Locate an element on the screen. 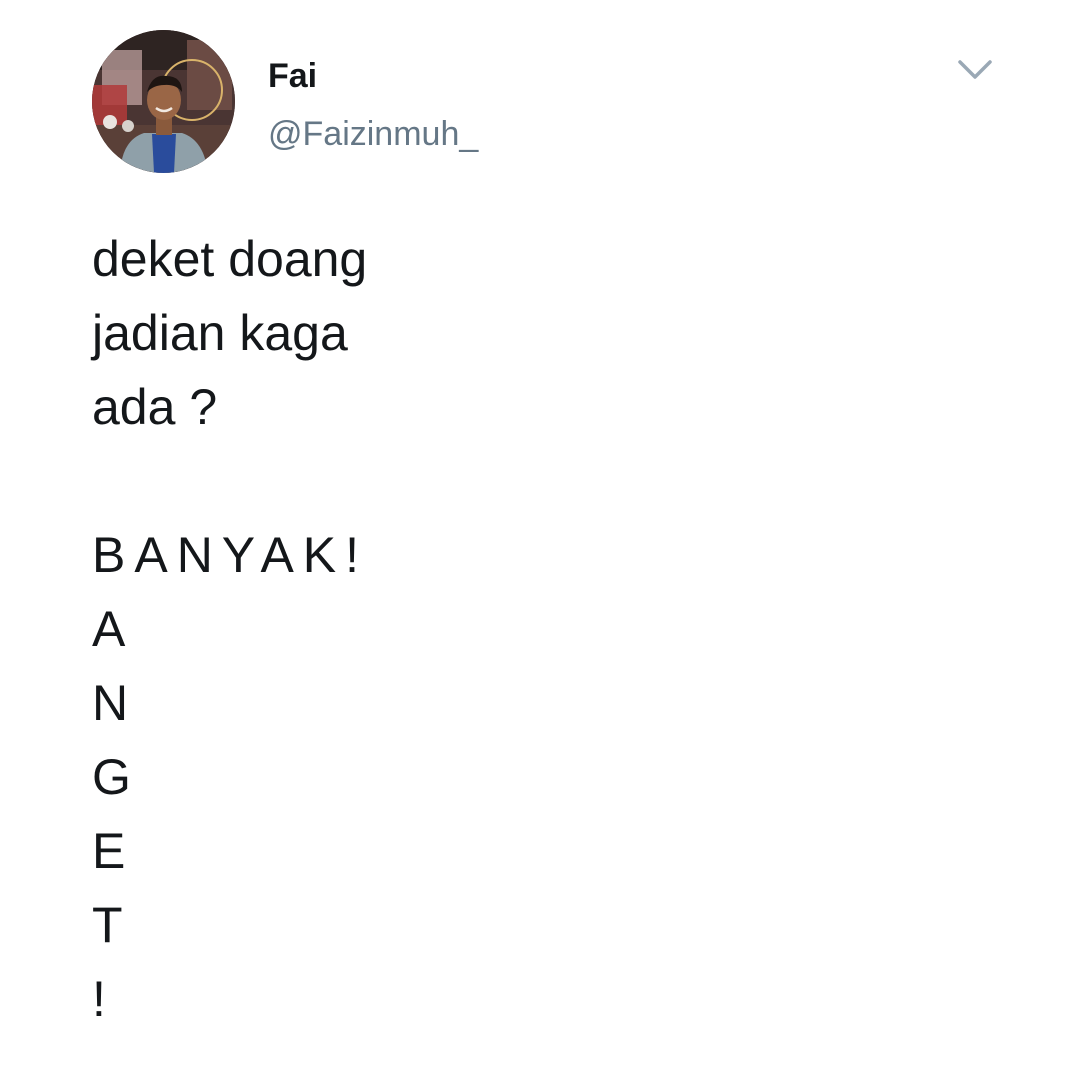  tweet-text-line: E is located at coordinates (109, 851).